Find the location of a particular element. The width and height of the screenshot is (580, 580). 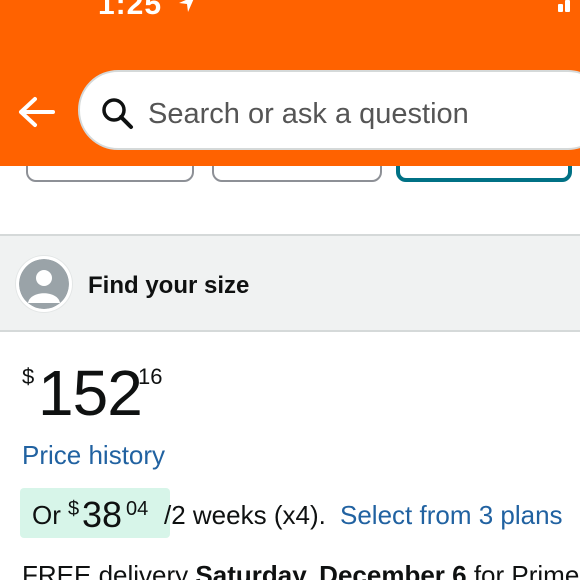

search-icon is located at coordinates (117, 113).